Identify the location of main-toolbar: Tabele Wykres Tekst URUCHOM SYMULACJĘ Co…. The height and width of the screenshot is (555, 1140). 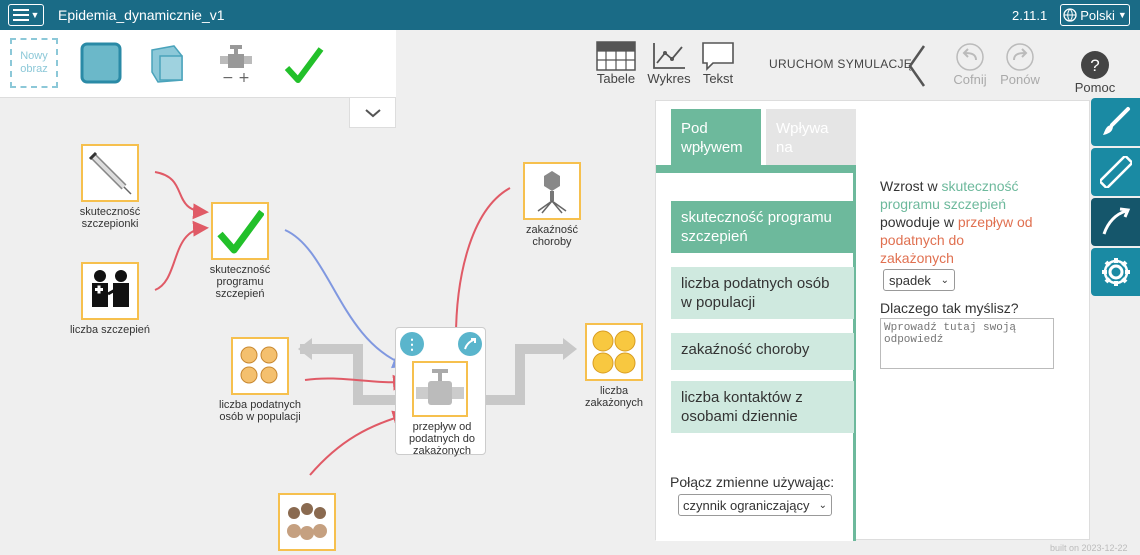
(862, 64).